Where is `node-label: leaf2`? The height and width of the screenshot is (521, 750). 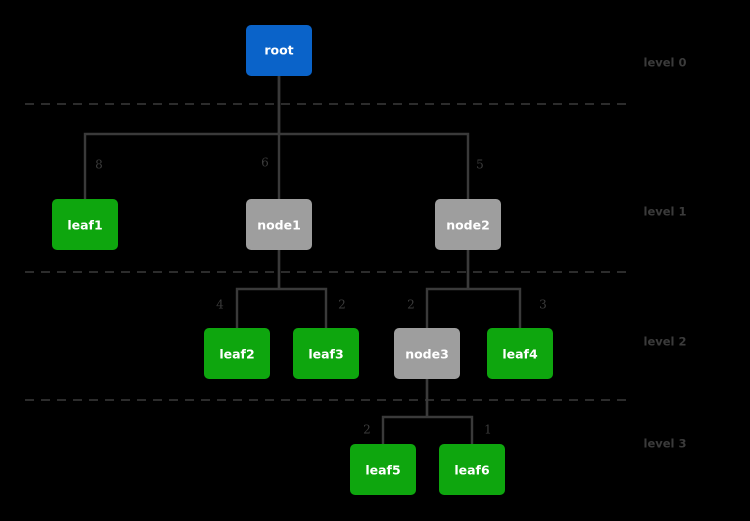 node-label: leaf2 is located at coordinates (236, 354).